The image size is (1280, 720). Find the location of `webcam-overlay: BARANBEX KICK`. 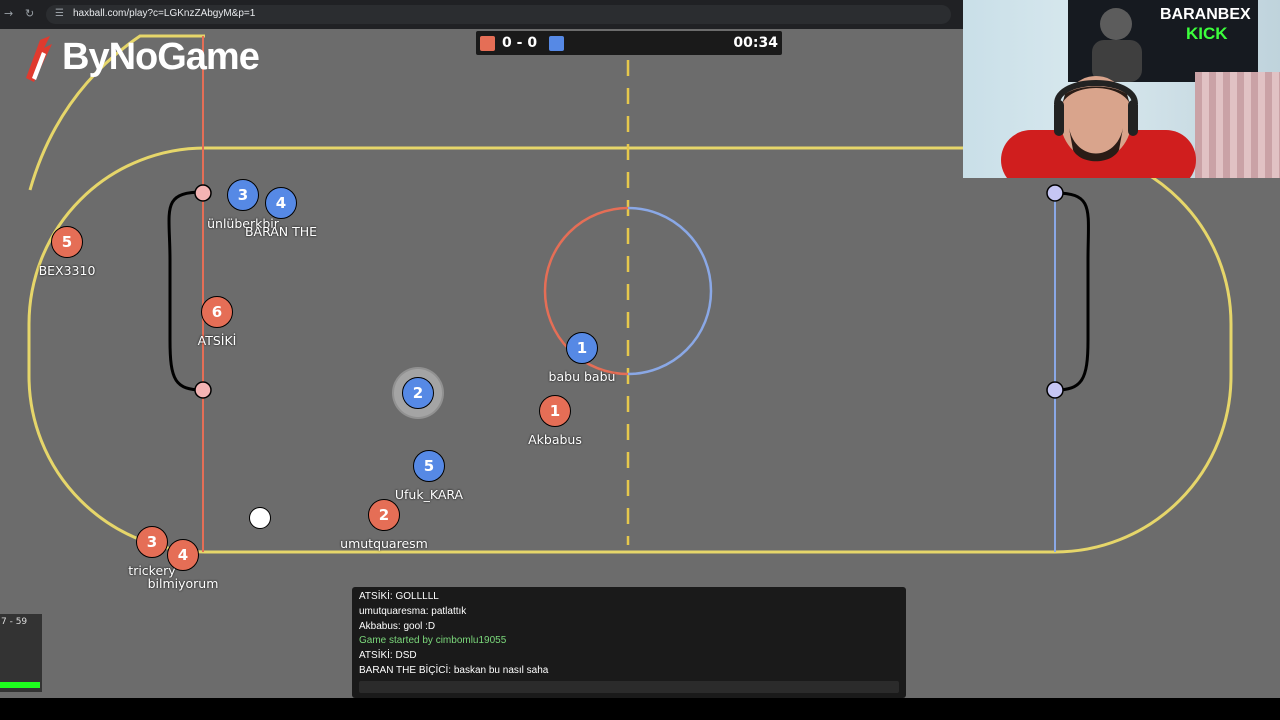

webcam-overlay: BARANBEX KICK is located at coordinates (1121, 89).